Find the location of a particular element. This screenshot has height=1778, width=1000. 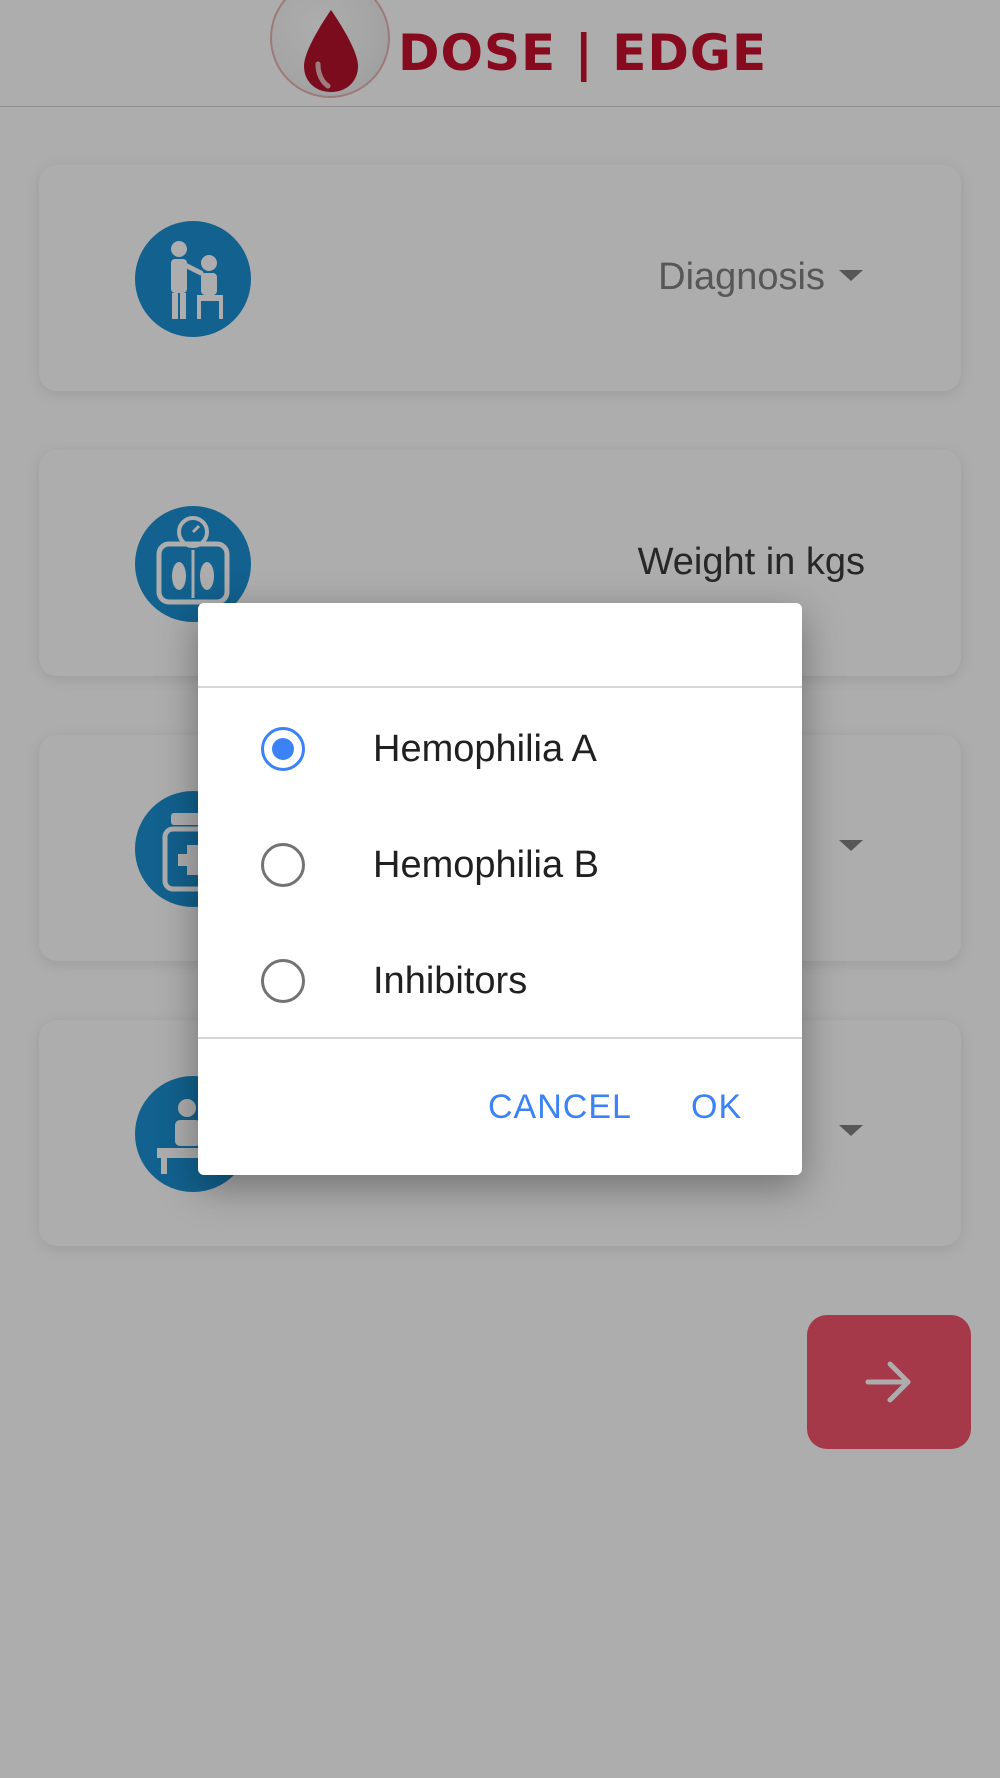

option-inhibitors: Inhibitors is located at coordinates (500, 981).